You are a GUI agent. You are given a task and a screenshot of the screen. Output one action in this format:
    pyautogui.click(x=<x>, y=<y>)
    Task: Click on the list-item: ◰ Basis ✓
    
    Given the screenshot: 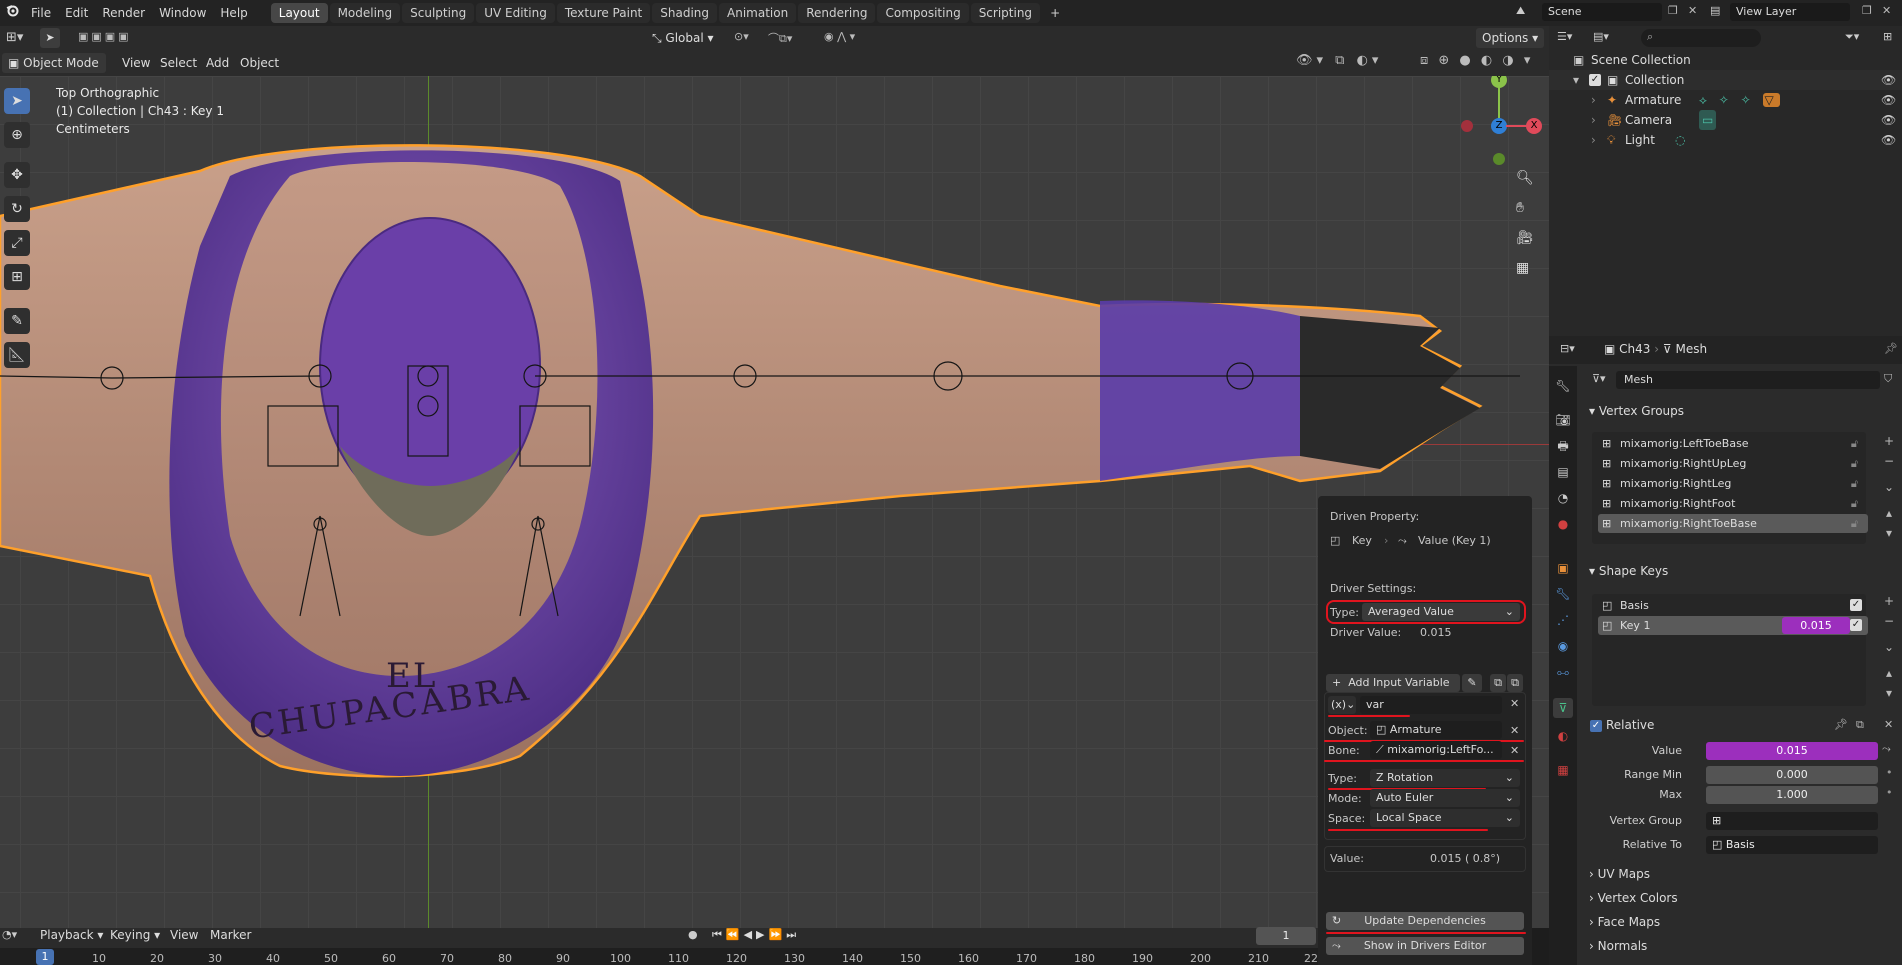 What is the action you would take?
    pyautogui.click(x=1733, y=605)
    